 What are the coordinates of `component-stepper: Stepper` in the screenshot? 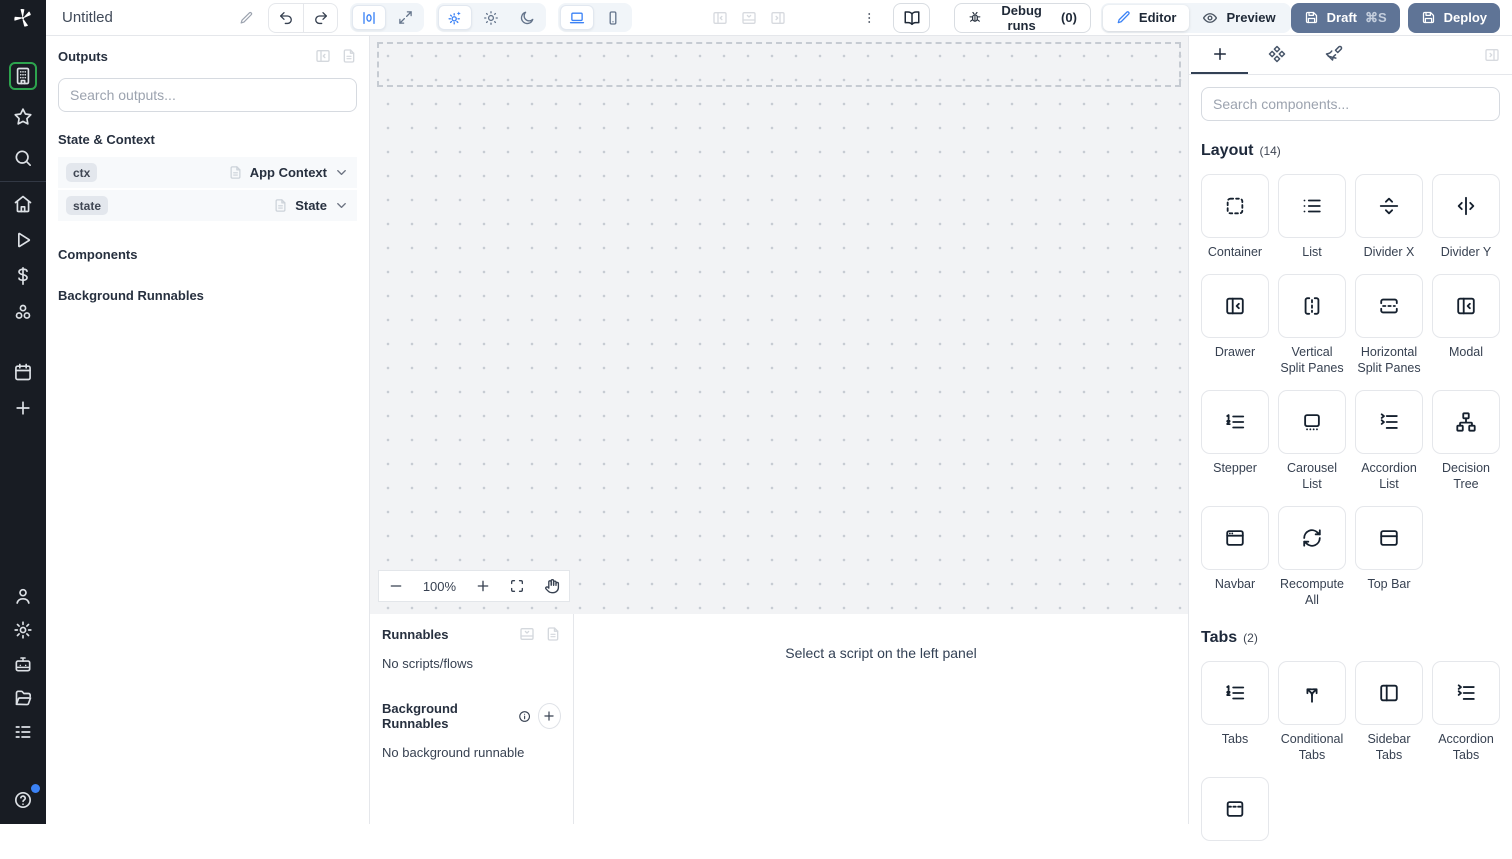 It's located at (1235, 441).